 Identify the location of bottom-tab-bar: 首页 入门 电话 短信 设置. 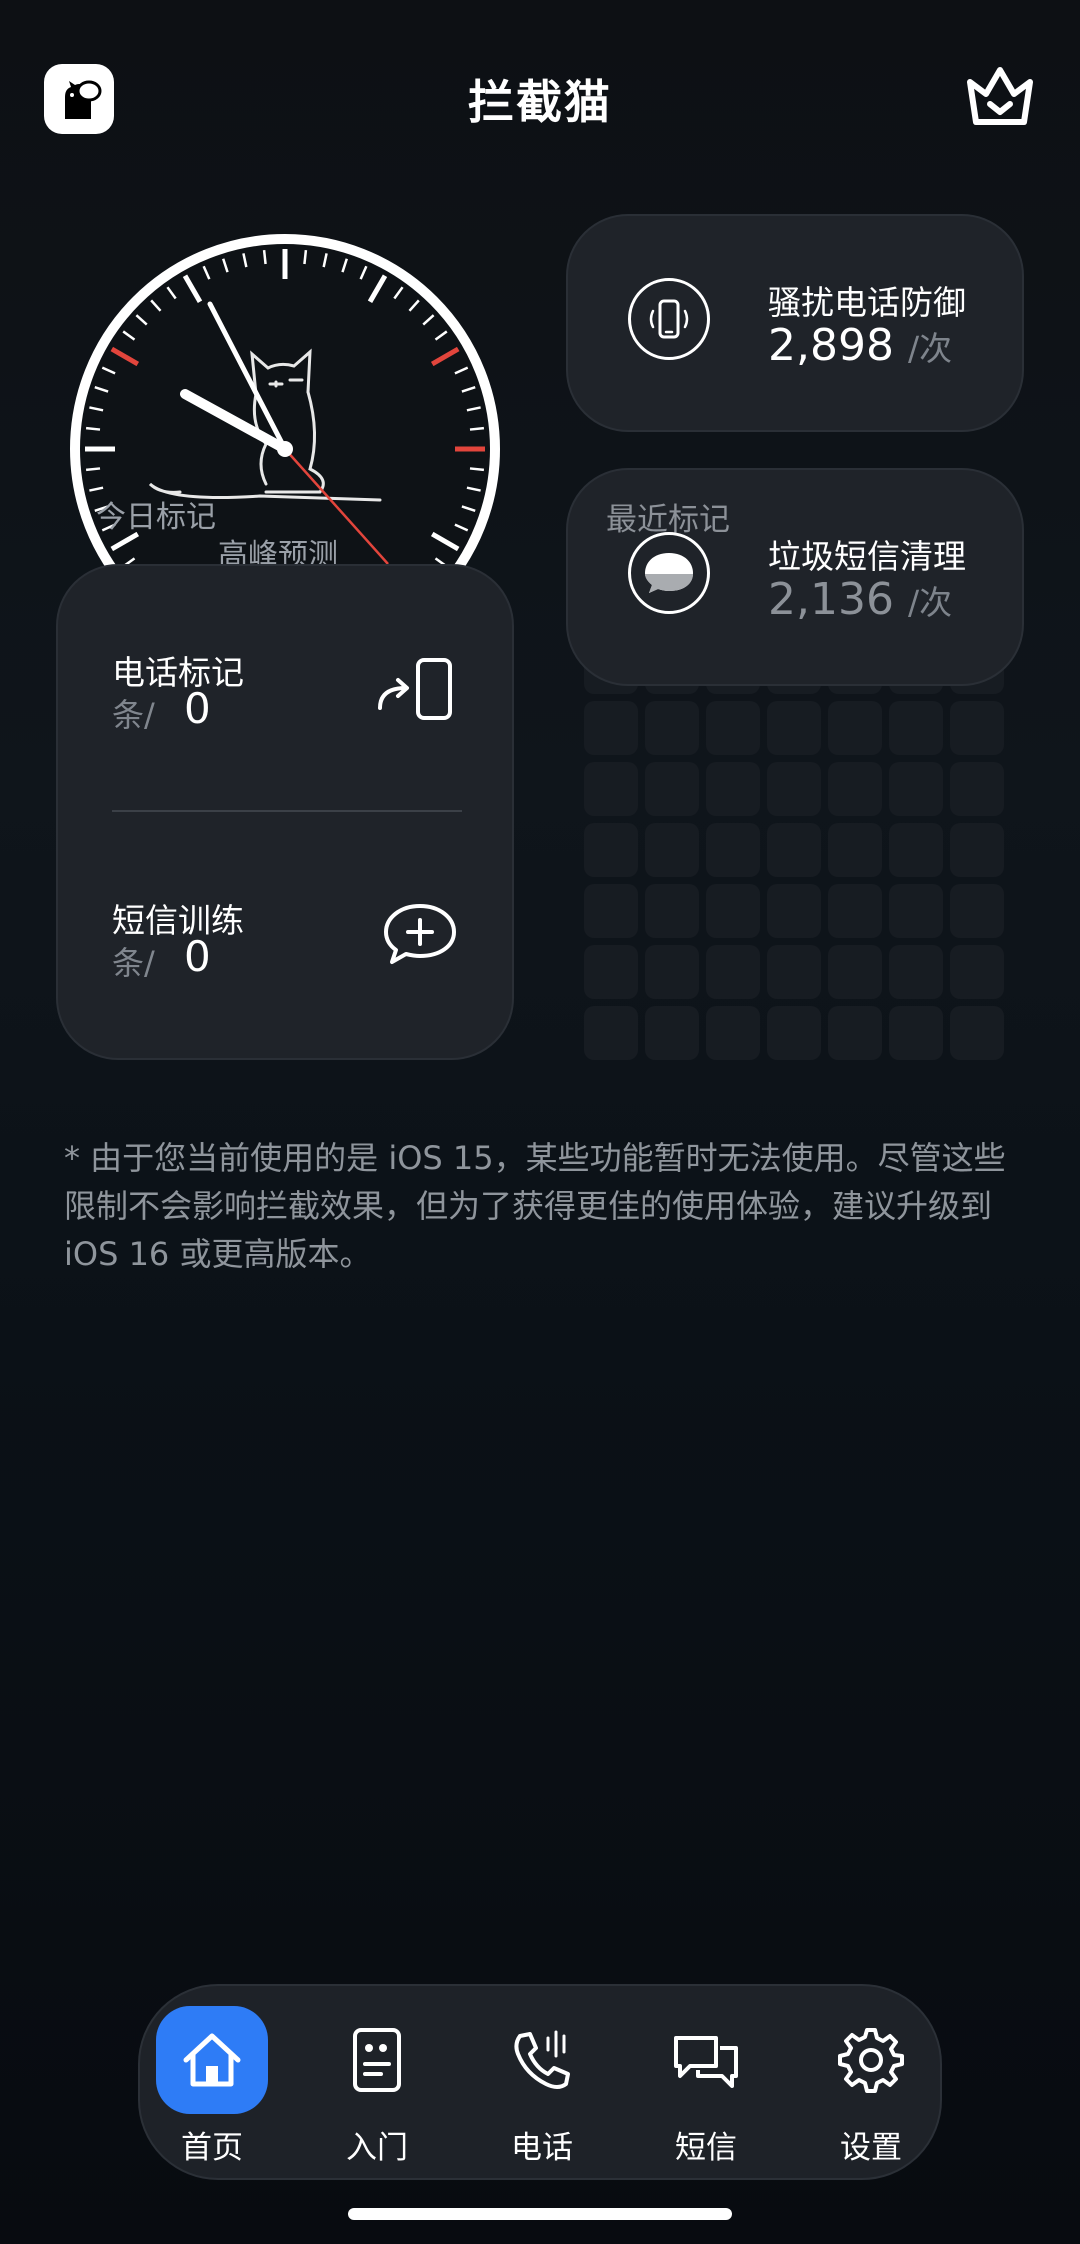
(540, 2082).